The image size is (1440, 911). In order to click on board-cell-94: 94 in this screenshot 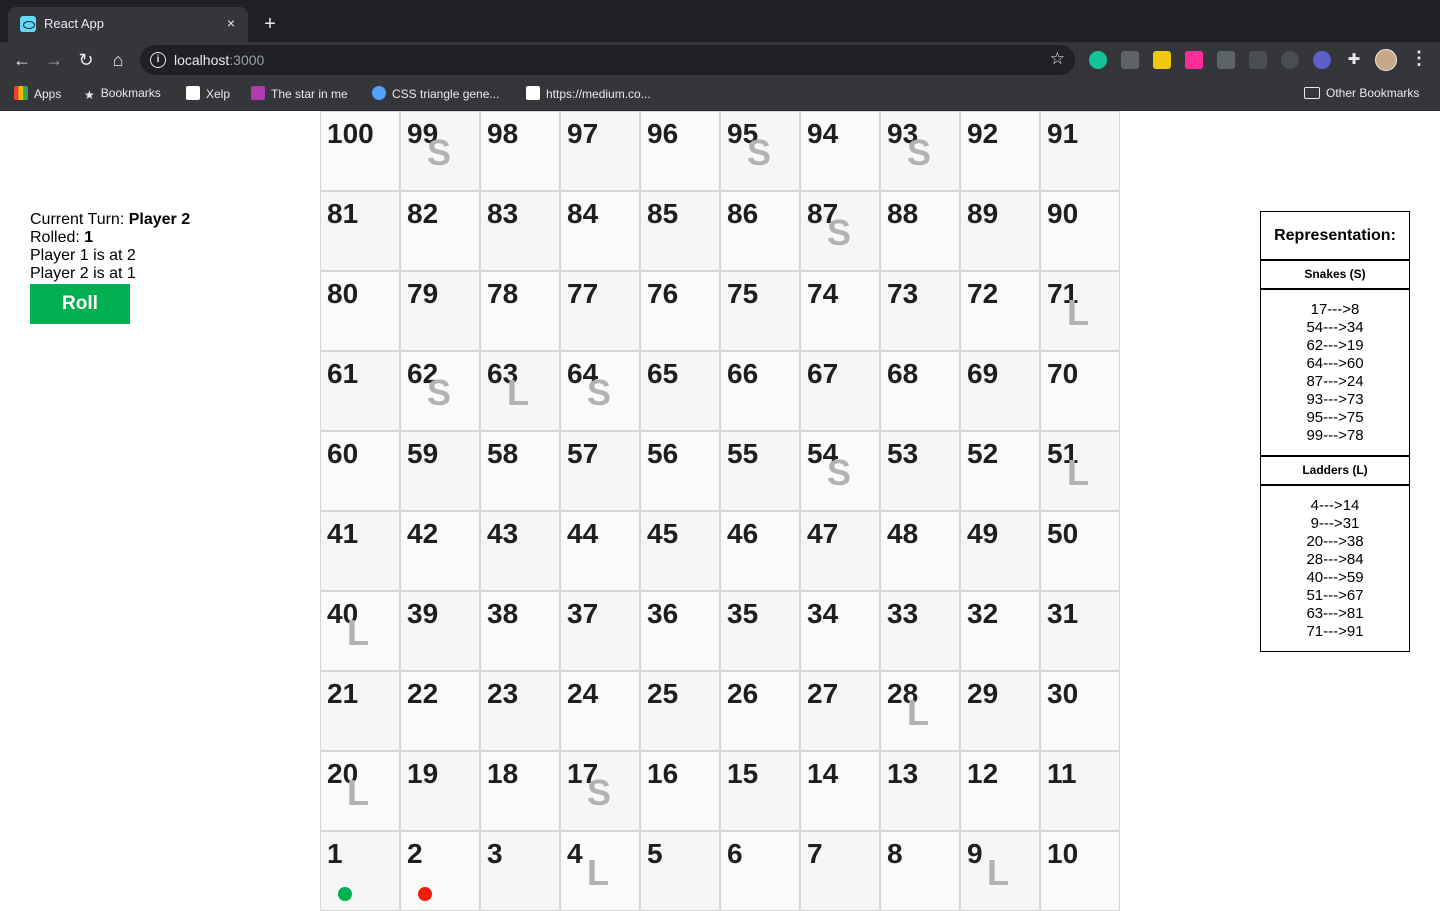, I will do `click(840, 151)`.